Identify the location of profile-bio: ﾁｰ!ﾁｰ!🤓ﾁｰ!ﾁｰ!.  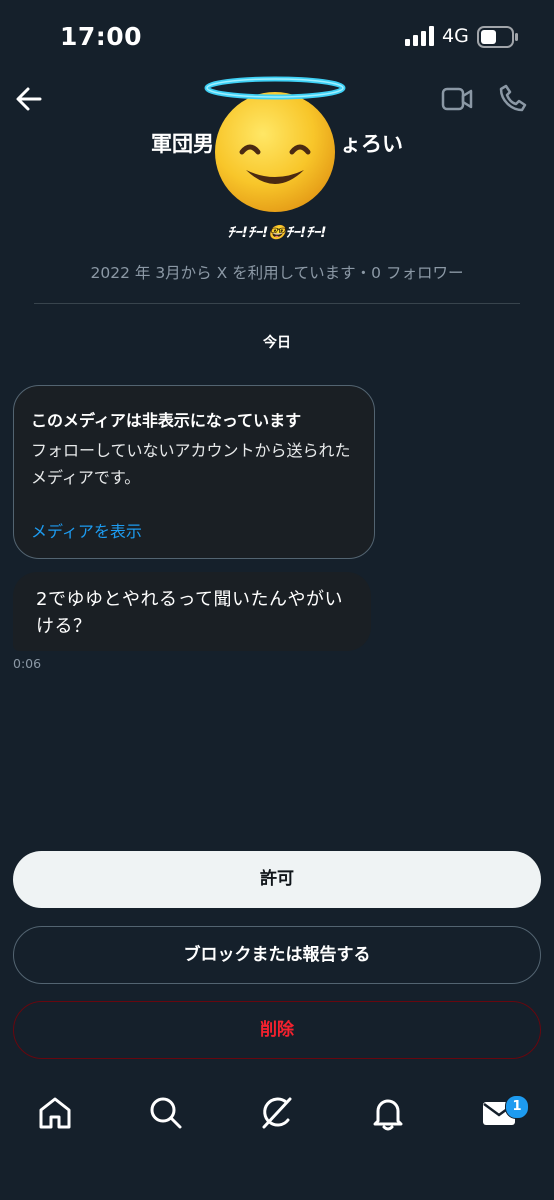
(277, 233).